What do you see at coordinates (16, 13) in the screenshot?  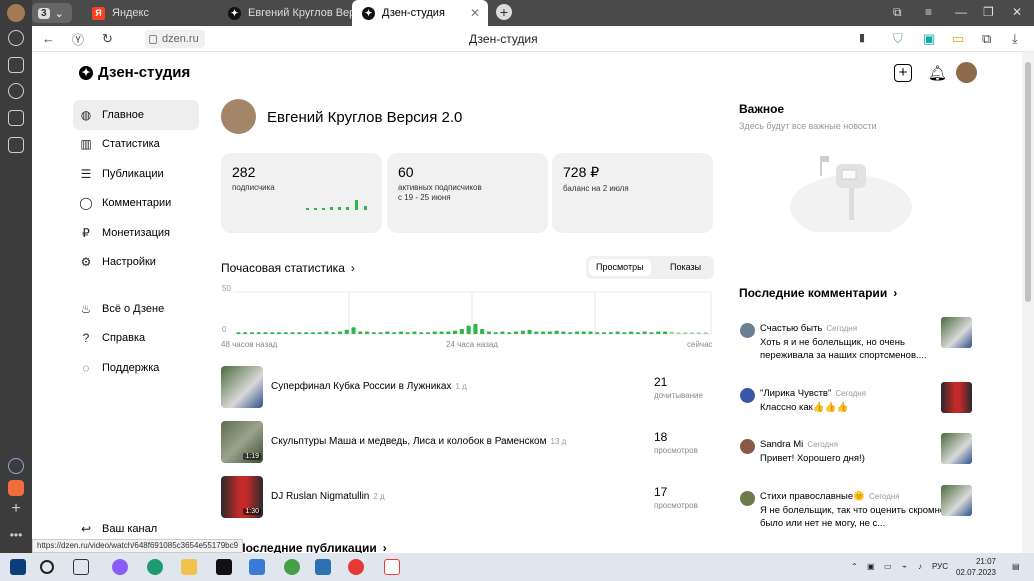 I see `profile-avatar` at bounding box center [16, 13].